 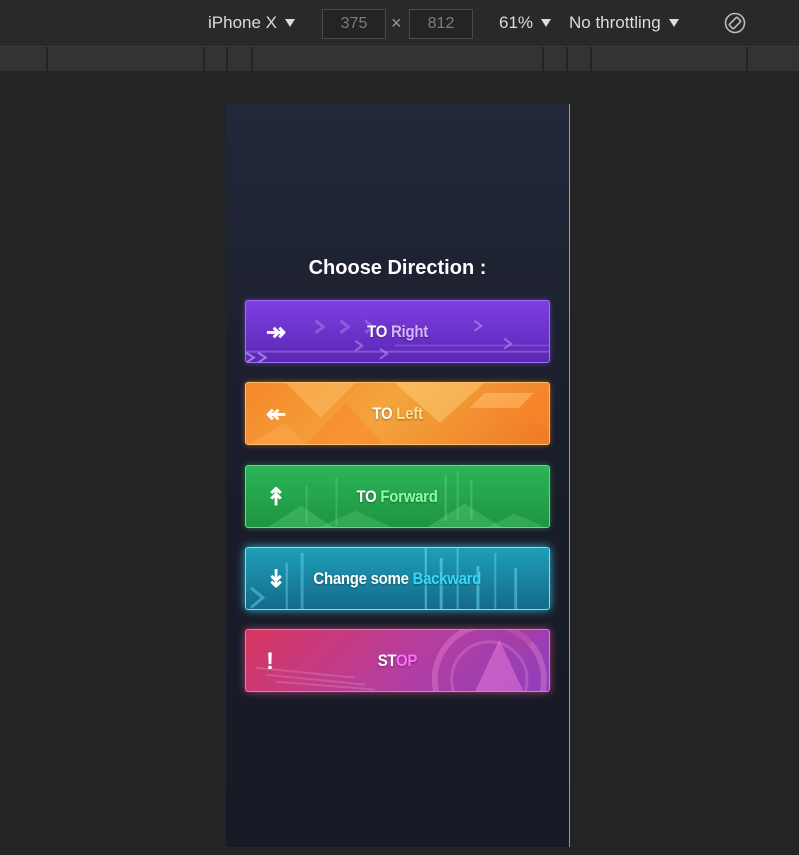 I want to click on stop-button: ! STOP, so click(x=397, y=660).